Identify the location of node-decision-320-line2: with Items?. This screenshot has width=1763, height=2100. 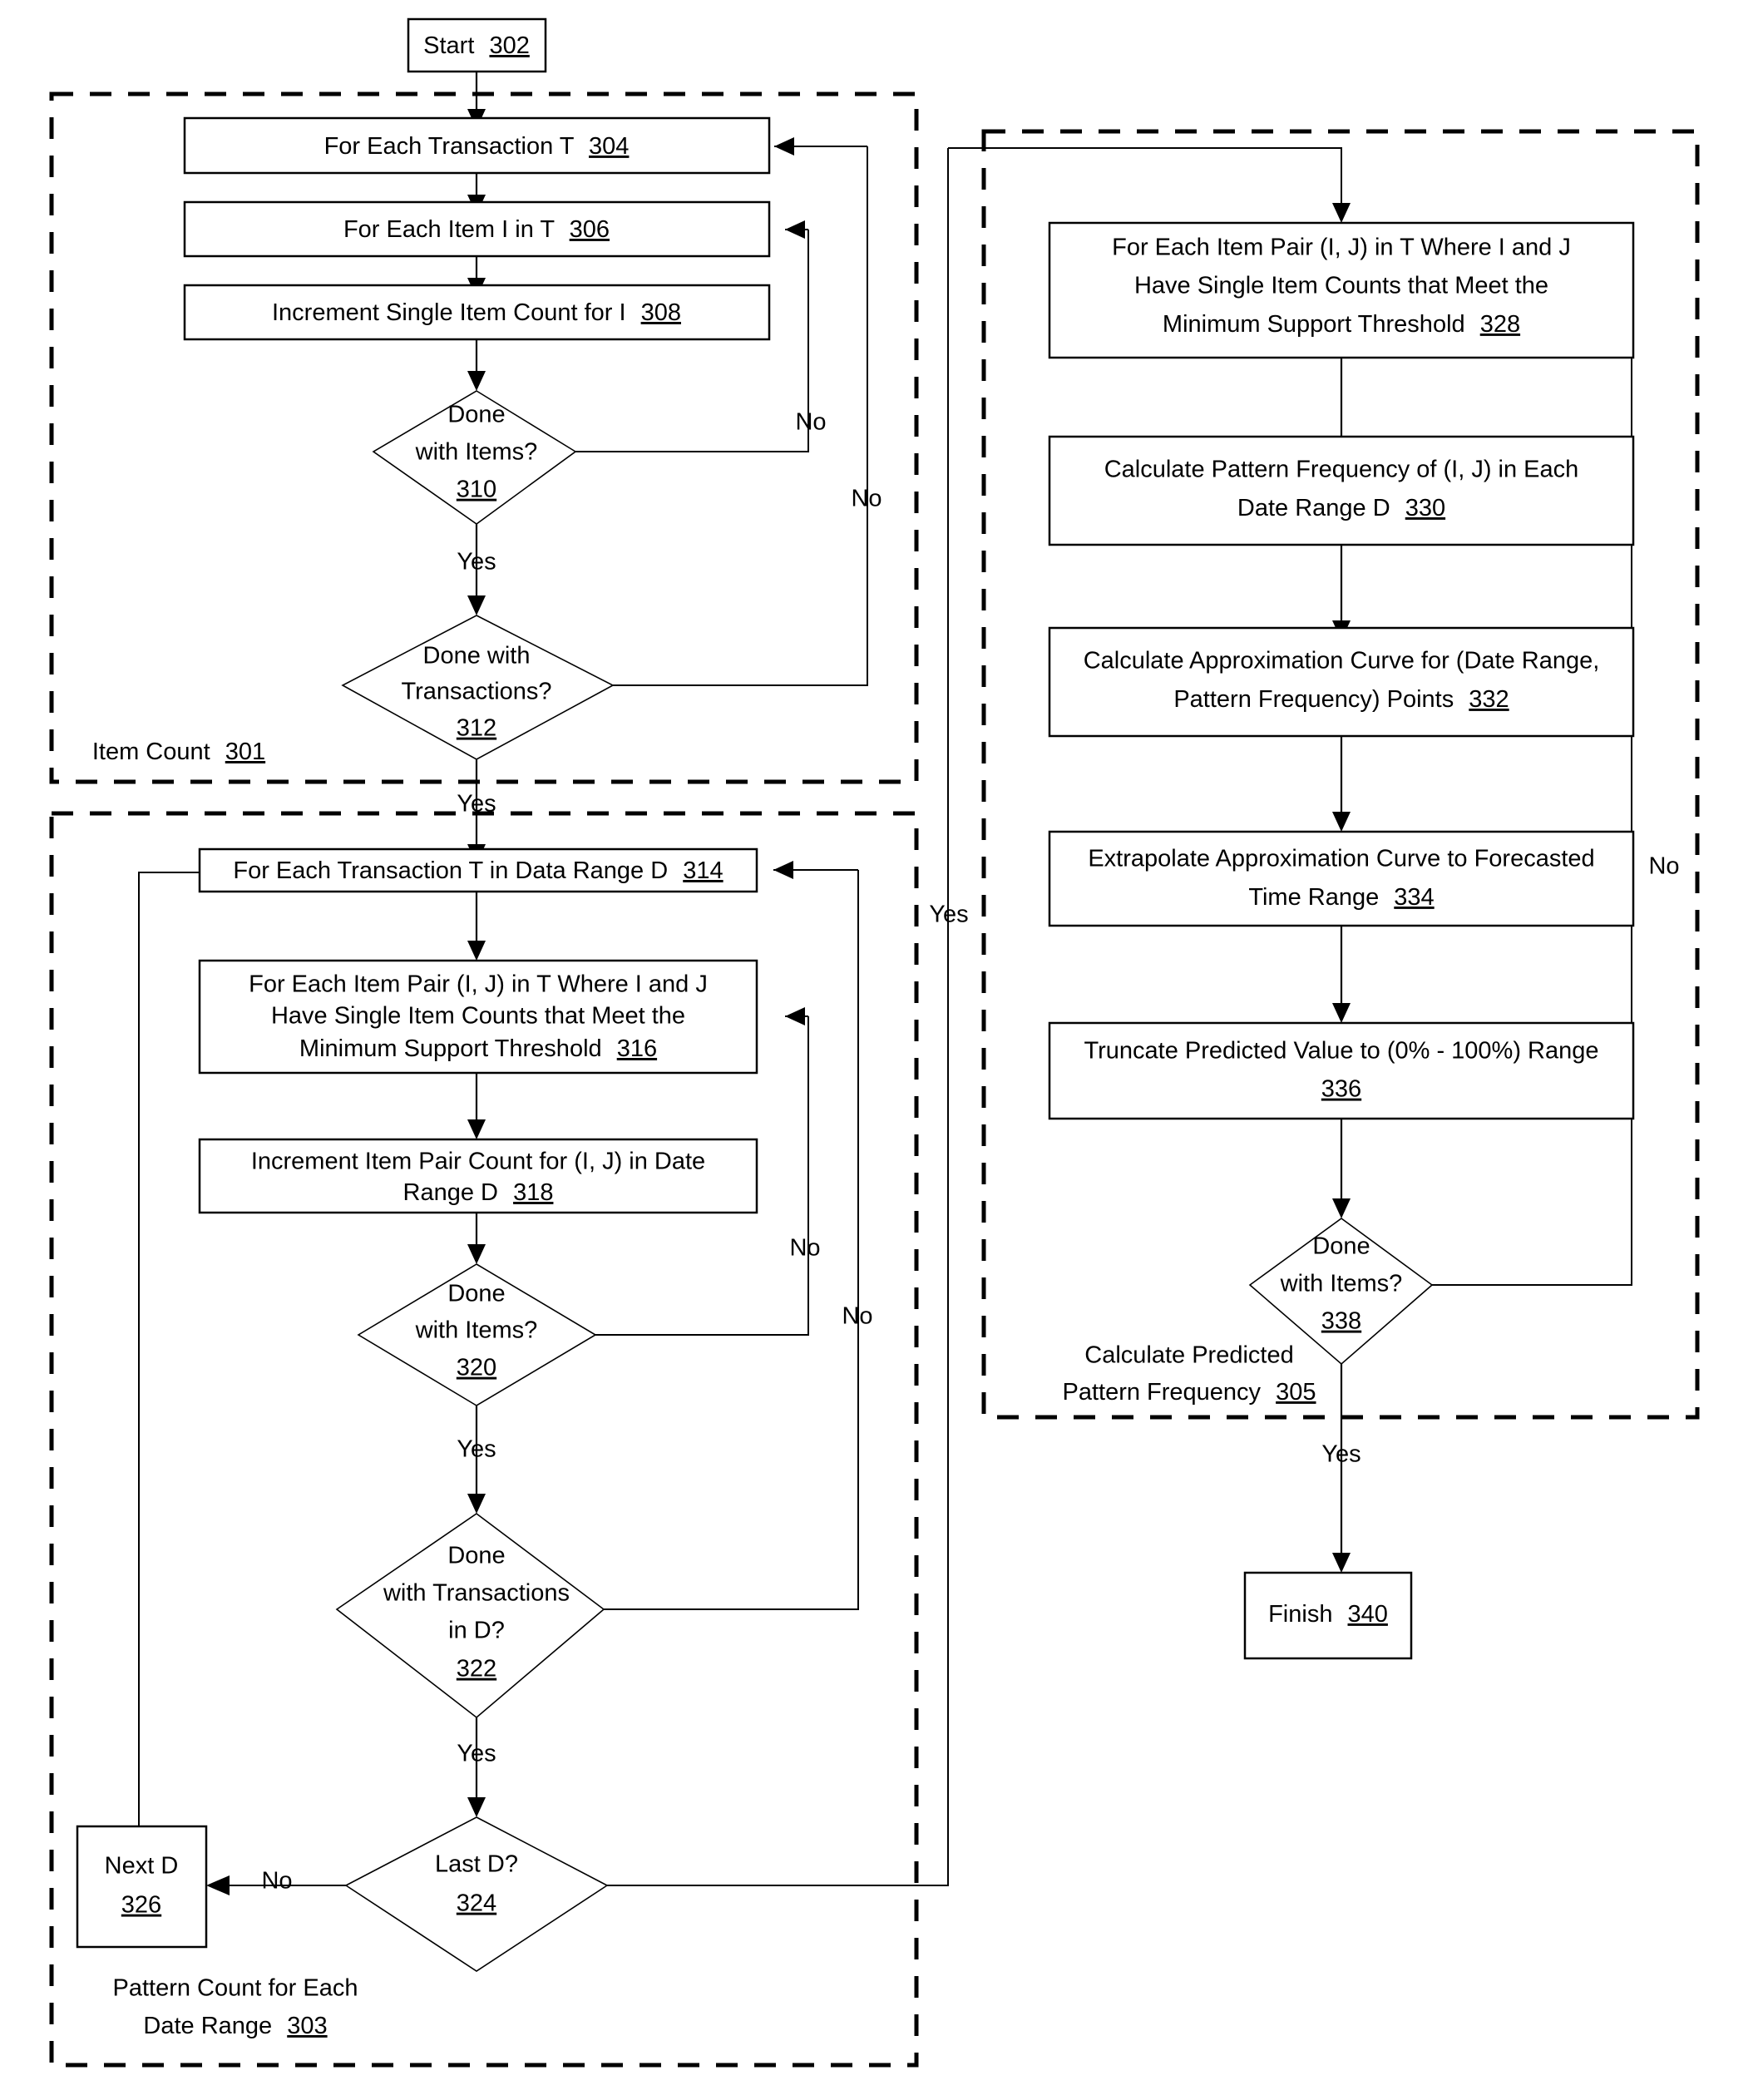
(477, 1330).